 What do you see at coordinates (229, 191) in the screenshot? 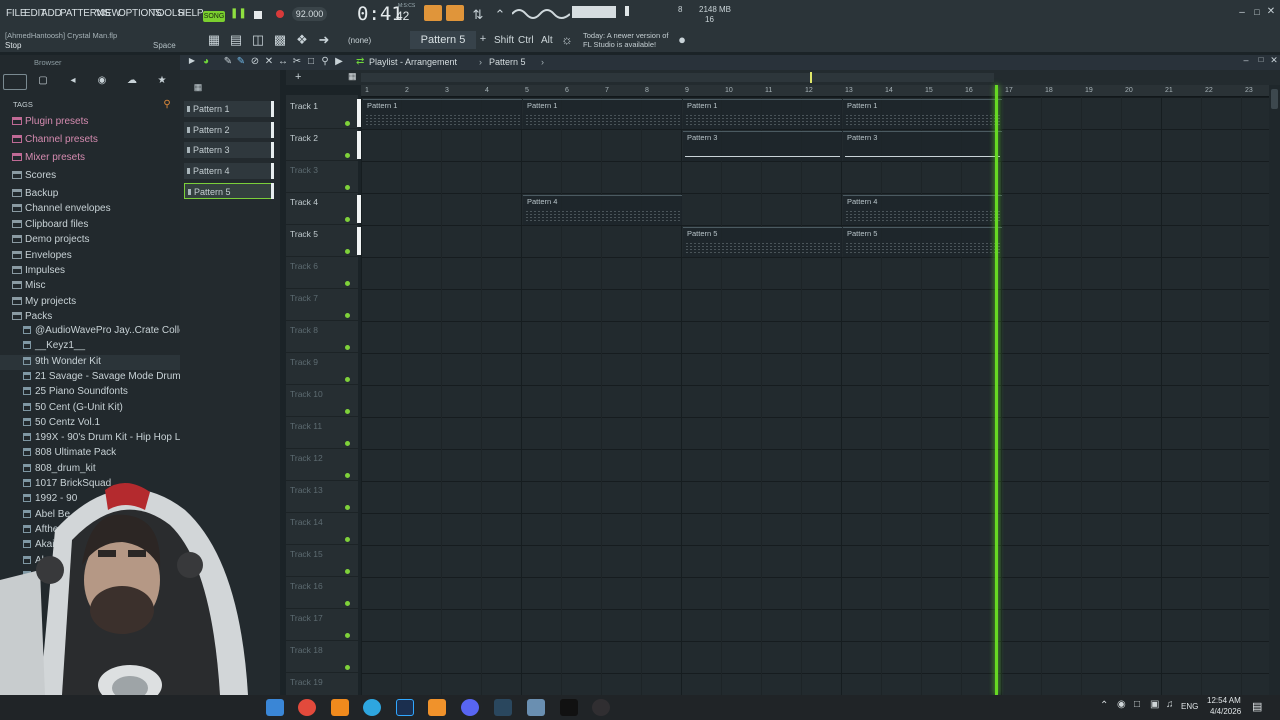
I see `pattern-item: Pattern 5` at bounding box center [229, 191].